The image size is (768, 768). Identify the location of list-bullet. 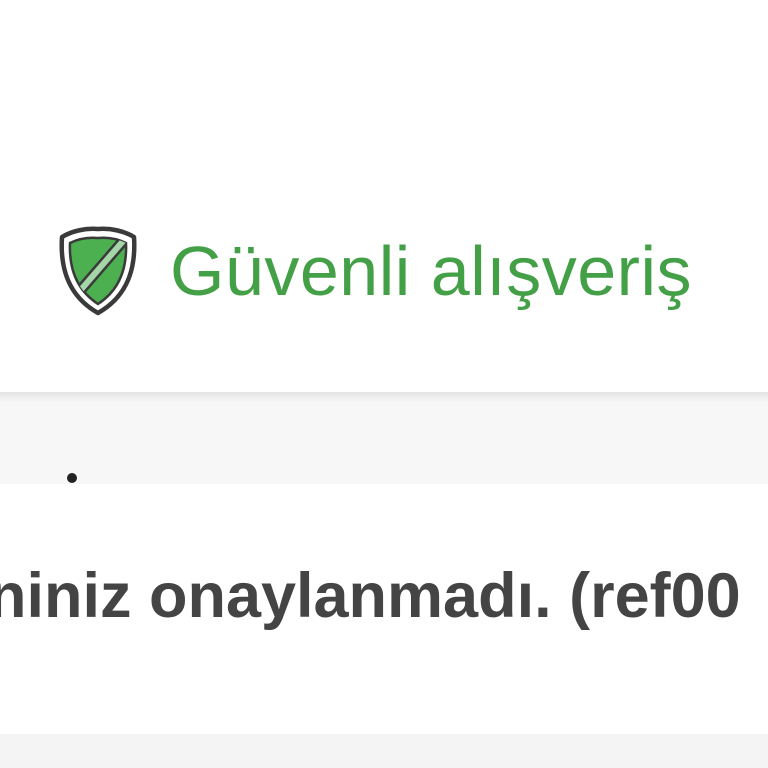
(72, 478).